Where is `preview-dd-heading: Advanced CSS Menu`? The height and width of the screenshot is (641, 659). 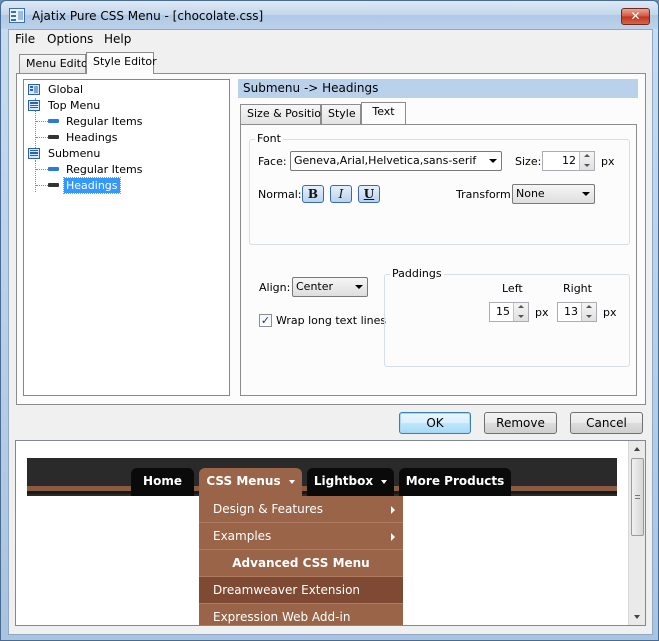
preview-dd-heading: Advanced CSS Menu is located at coordinates (301, 563).